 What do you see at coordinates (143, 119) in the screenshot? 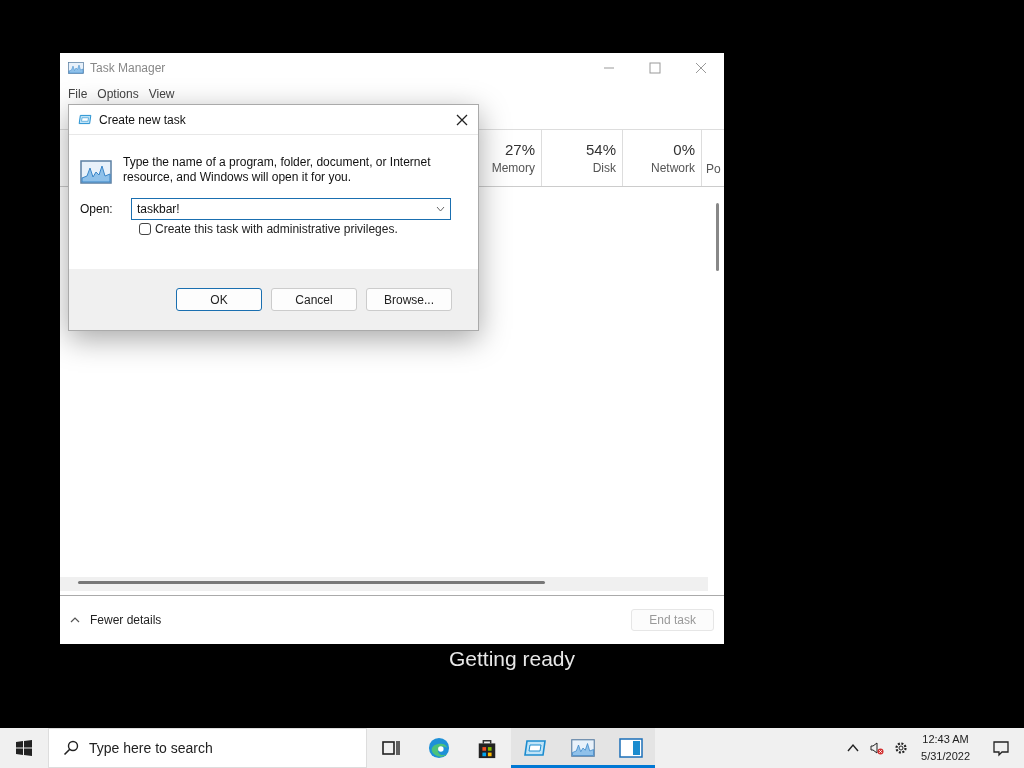
I see `dialog-title: Create new task` at bounding box center [143, 119].